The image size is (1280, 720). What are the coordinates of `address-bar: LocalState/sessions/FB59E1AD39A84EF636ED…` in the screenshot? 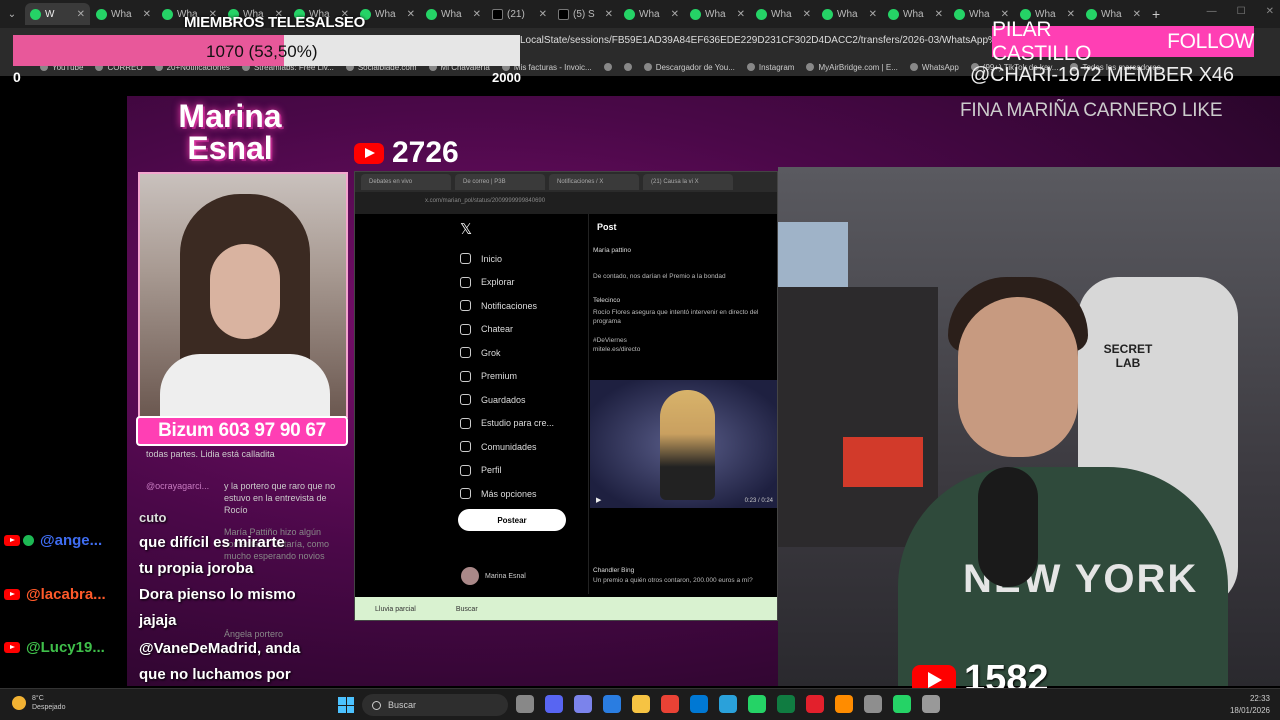 It's located at (784, 40).